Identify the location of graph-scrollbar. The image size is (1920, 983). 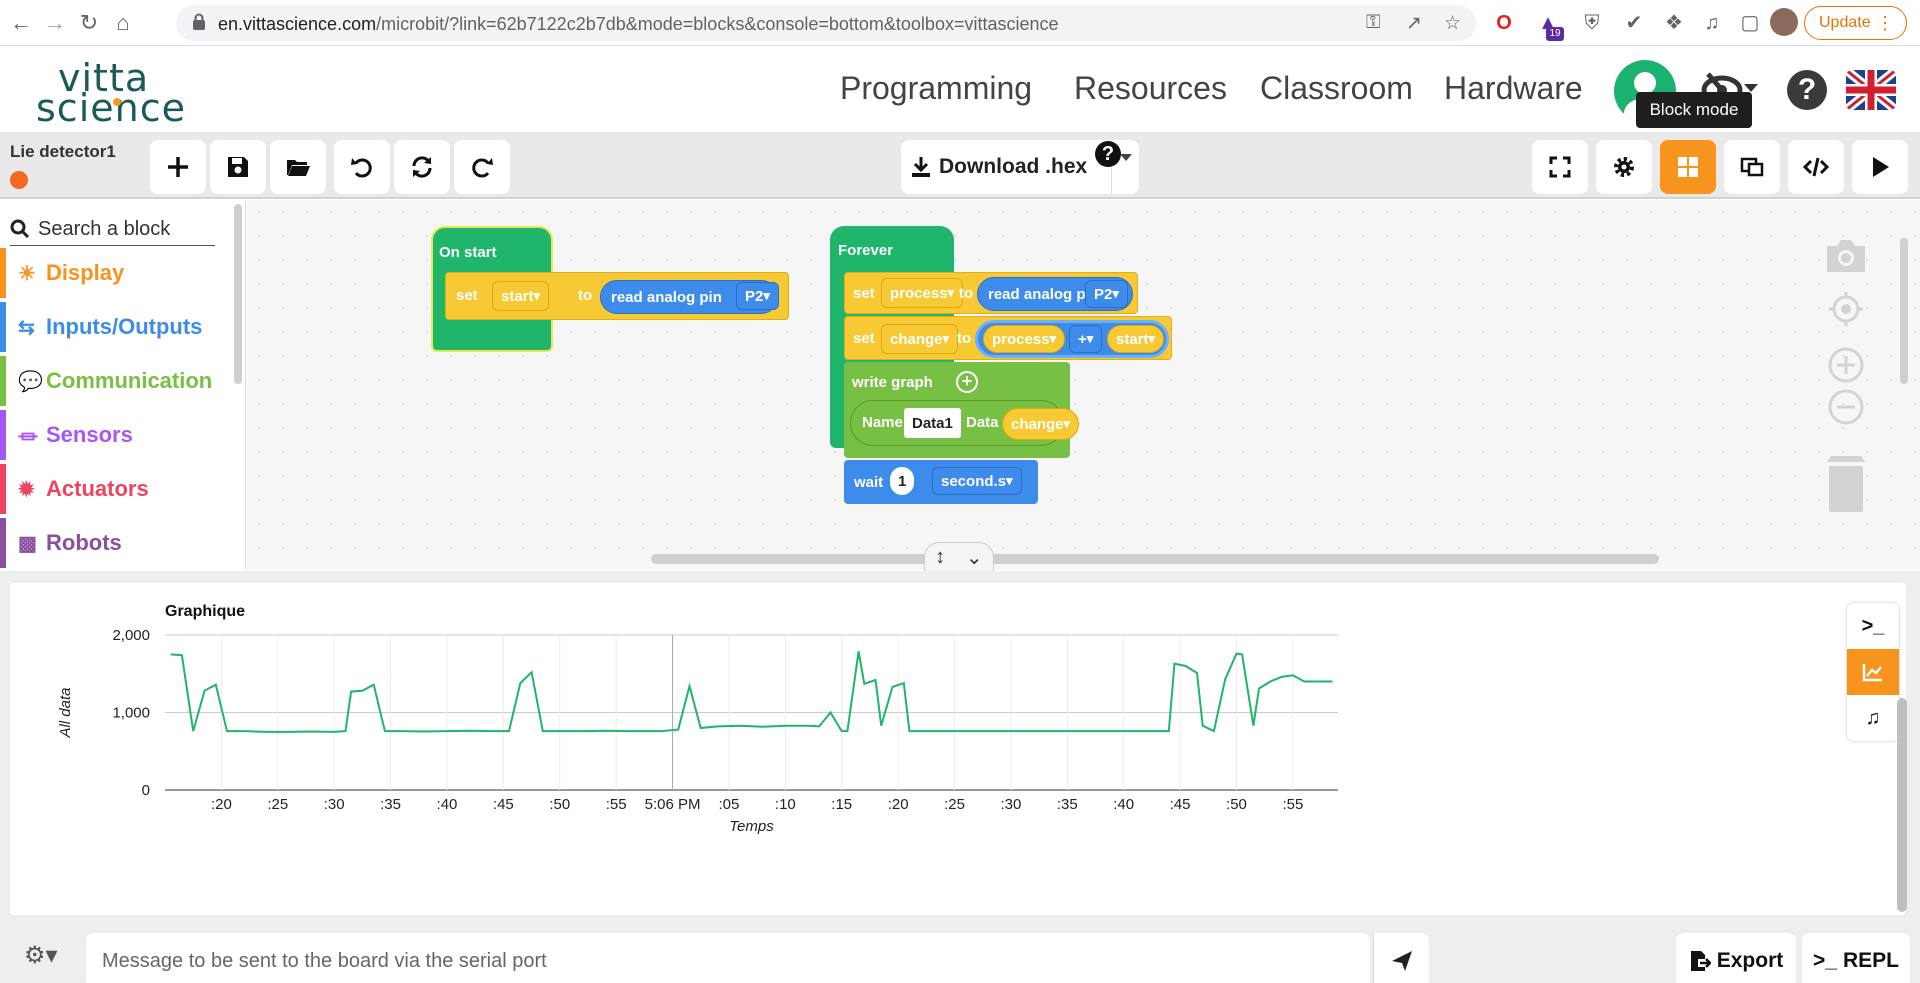
(1902, 805).